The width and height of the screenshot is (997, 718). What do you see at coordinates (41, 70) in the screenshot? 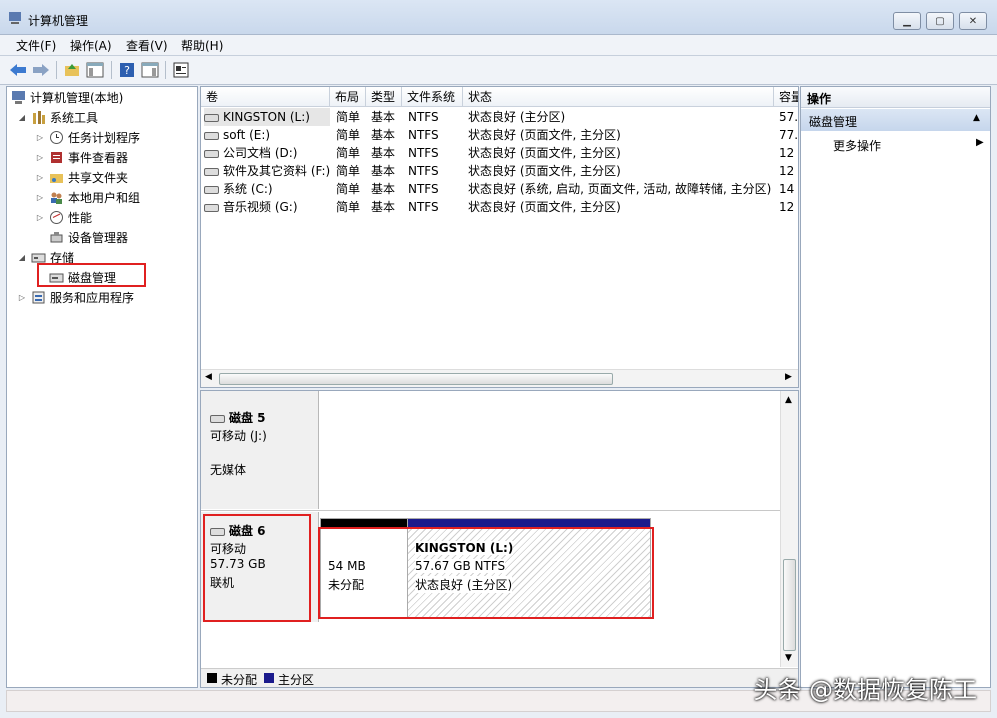
I see `forward-icon` at bounding box center [41, 70].